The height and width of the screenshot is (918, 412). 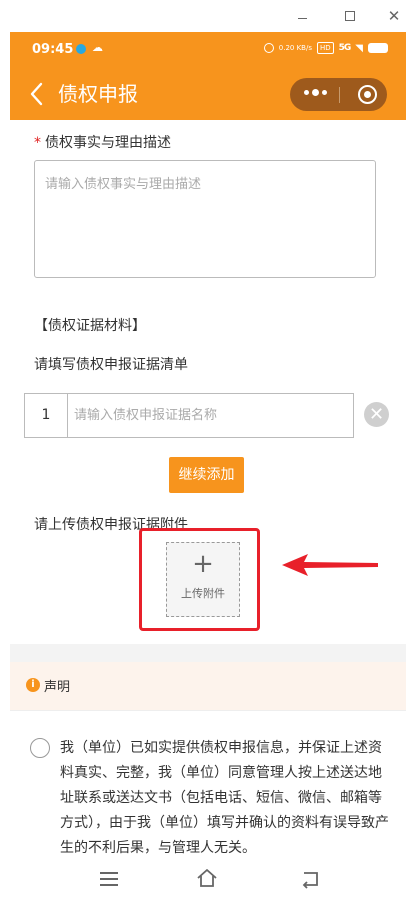 What do you see at coordinates (295, 47) in the screenshot?
I see `network-speed: 0.20 KB/s` at bounding box center [295, 47].